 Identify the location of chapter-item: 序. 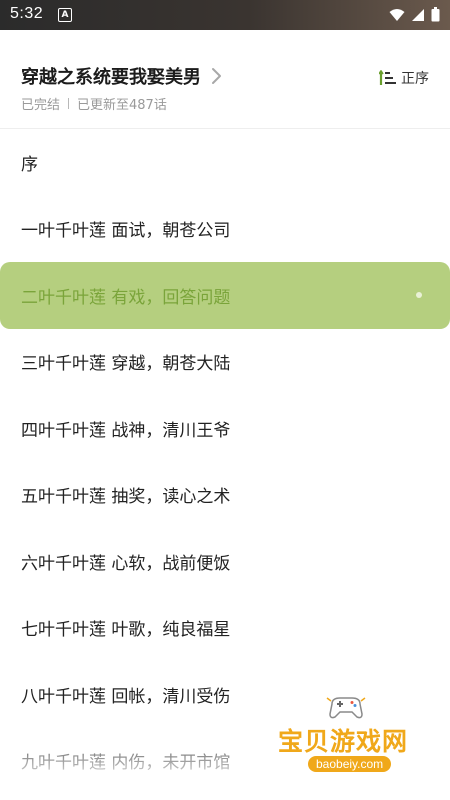
(225, 162).